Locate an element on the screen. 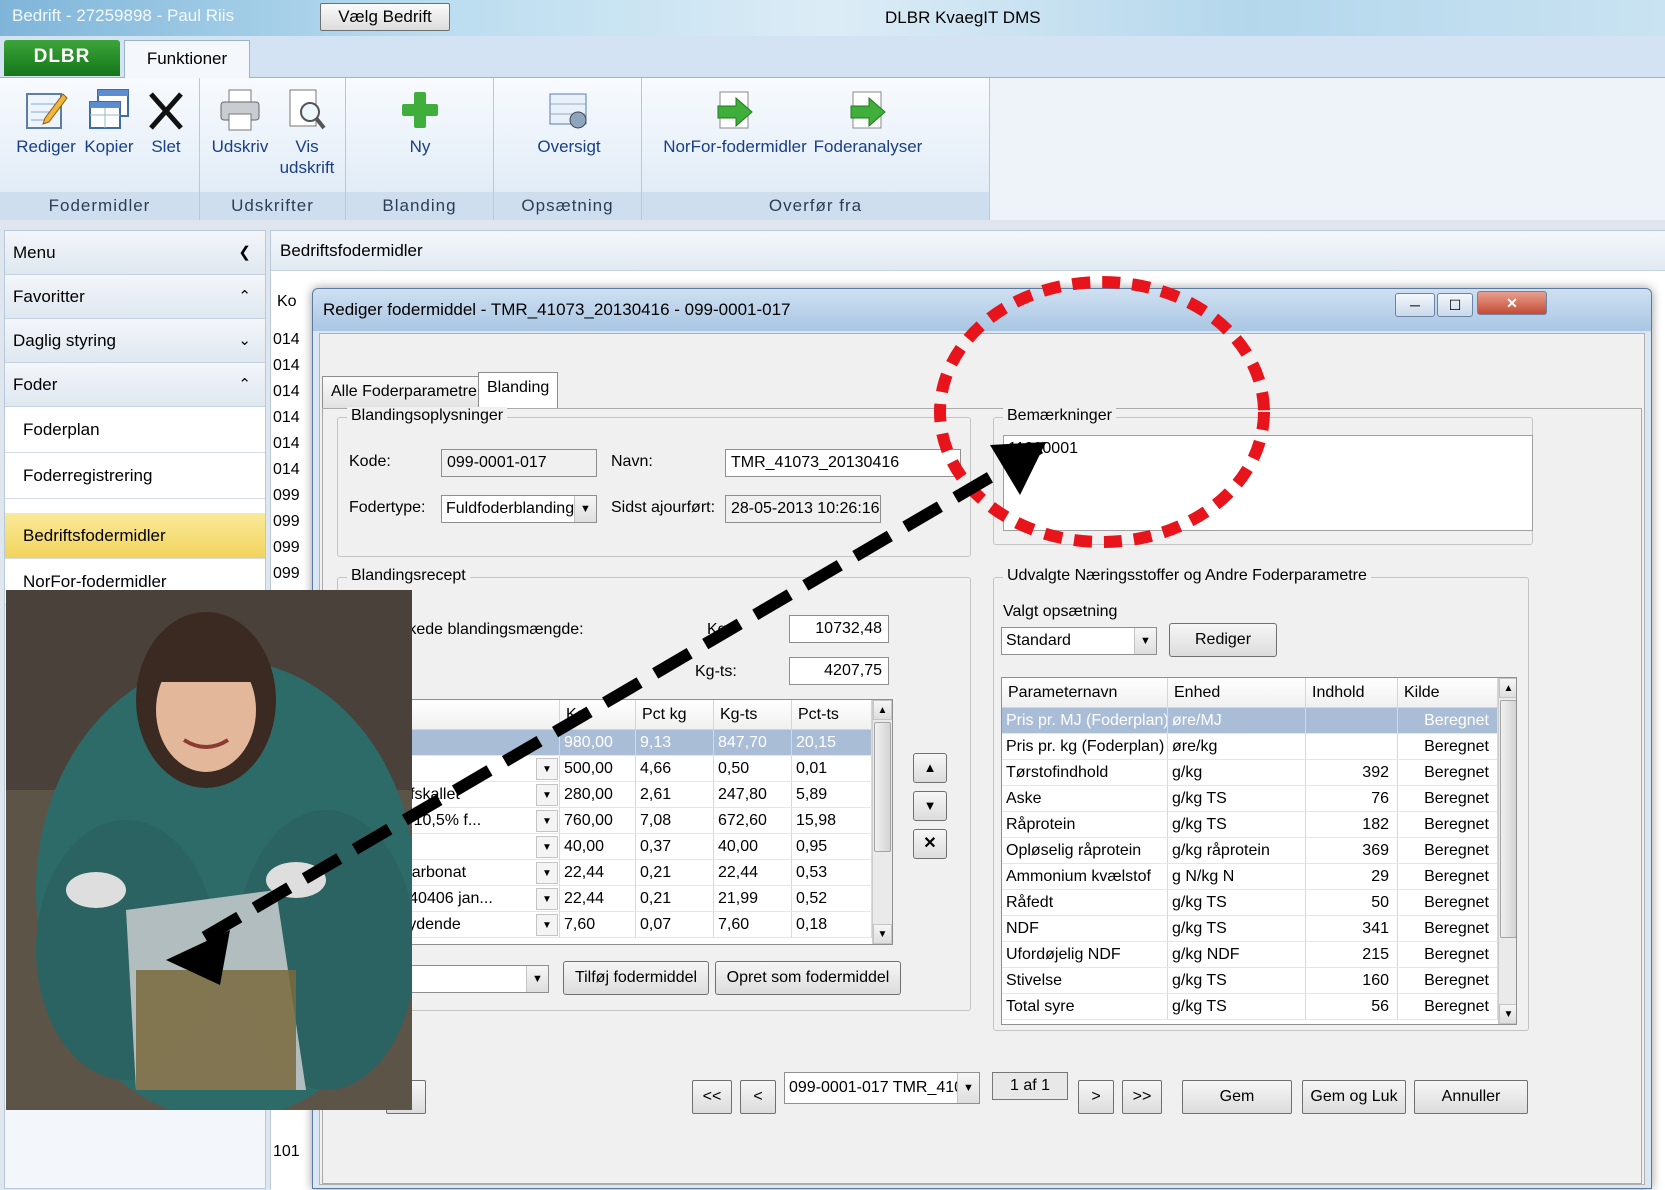 This screenshot has height=1190, width=1665. arrow-head-top is located at coordinates (1018, 468).